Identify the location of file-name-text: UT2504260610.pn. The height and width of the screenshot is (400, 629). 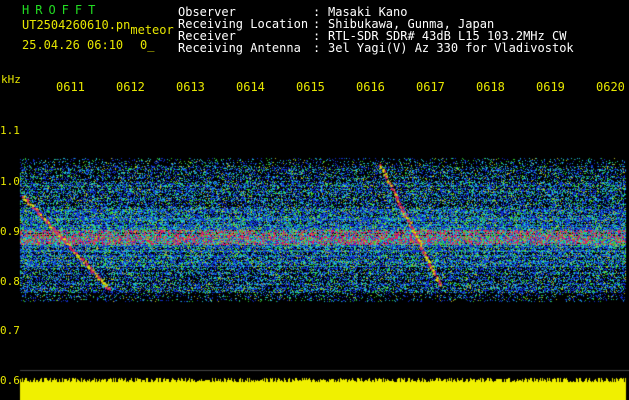
(76, 25).